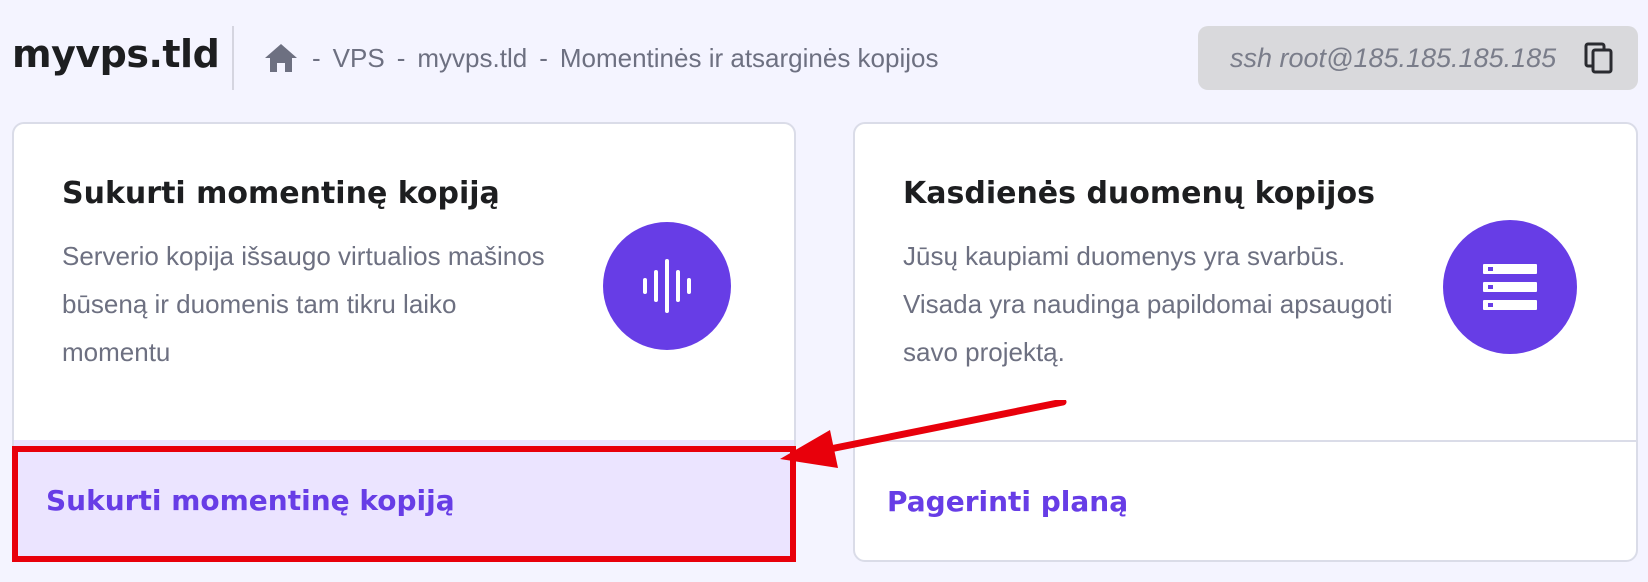 The height and width of the screenshot is (582, 1648). Describe the element at coordinates (1393, 57) in the screenshot. I see `ssh-command-text: ssh root@185.185.185.185` at that location.